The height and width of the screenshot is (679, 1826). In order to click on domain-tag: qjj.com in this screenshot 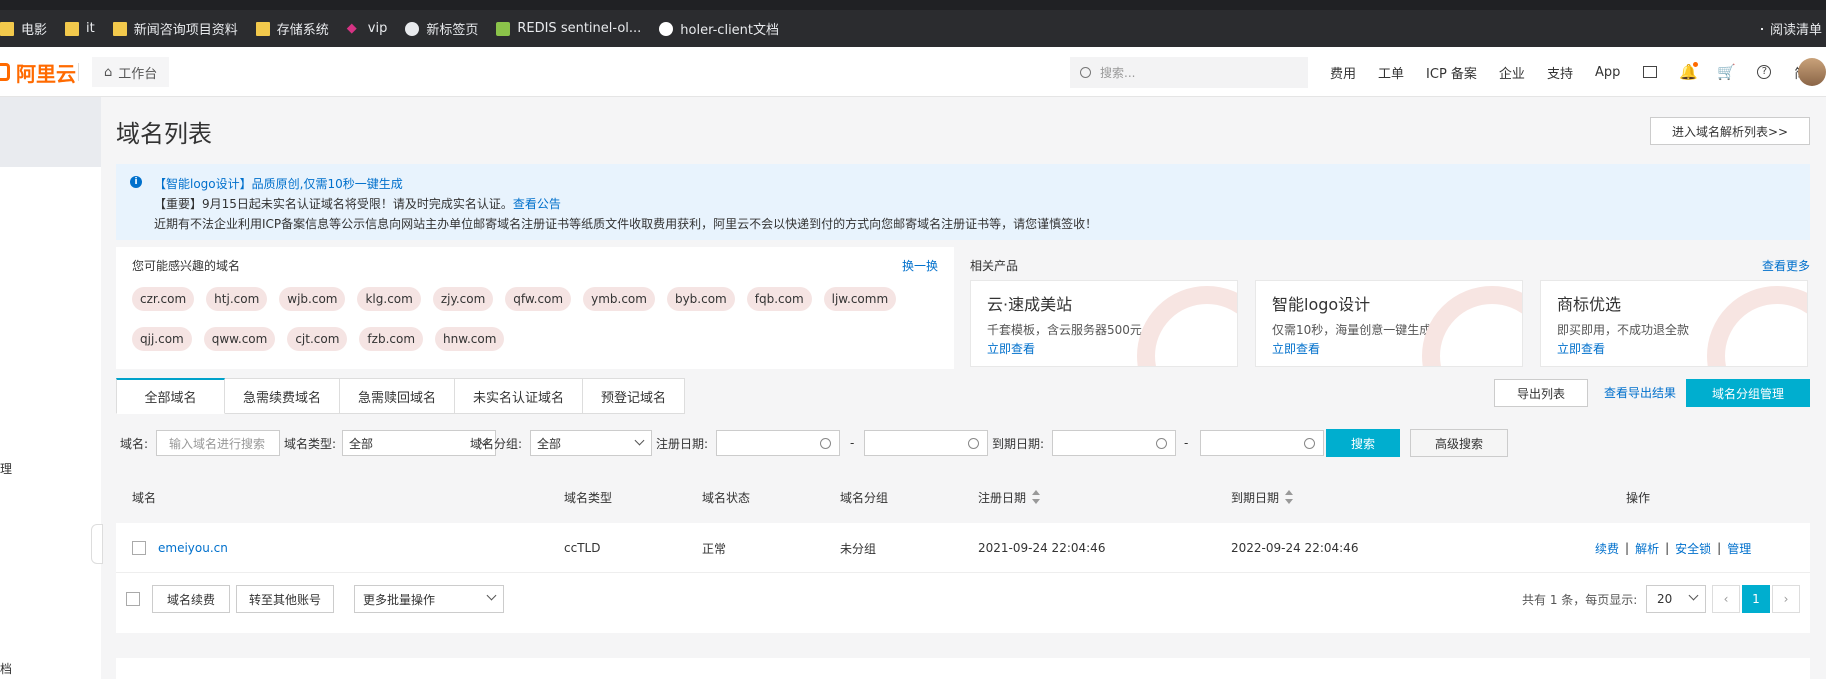, I will do `click(162, 339)`.